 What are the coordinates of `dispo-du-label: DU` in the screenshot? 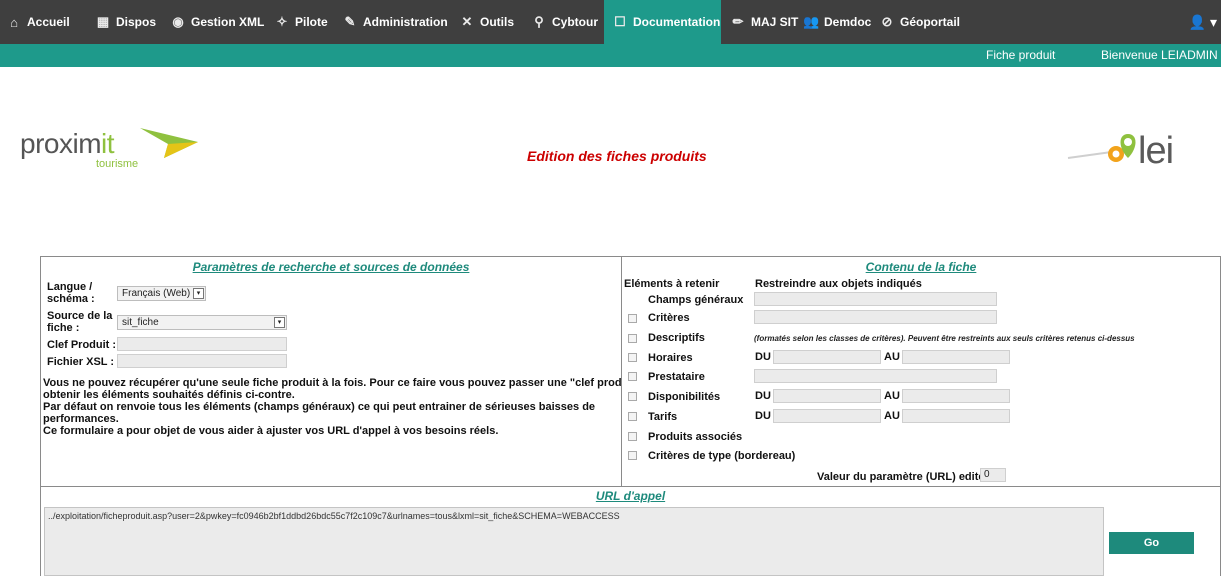 It's located at (763, 396).